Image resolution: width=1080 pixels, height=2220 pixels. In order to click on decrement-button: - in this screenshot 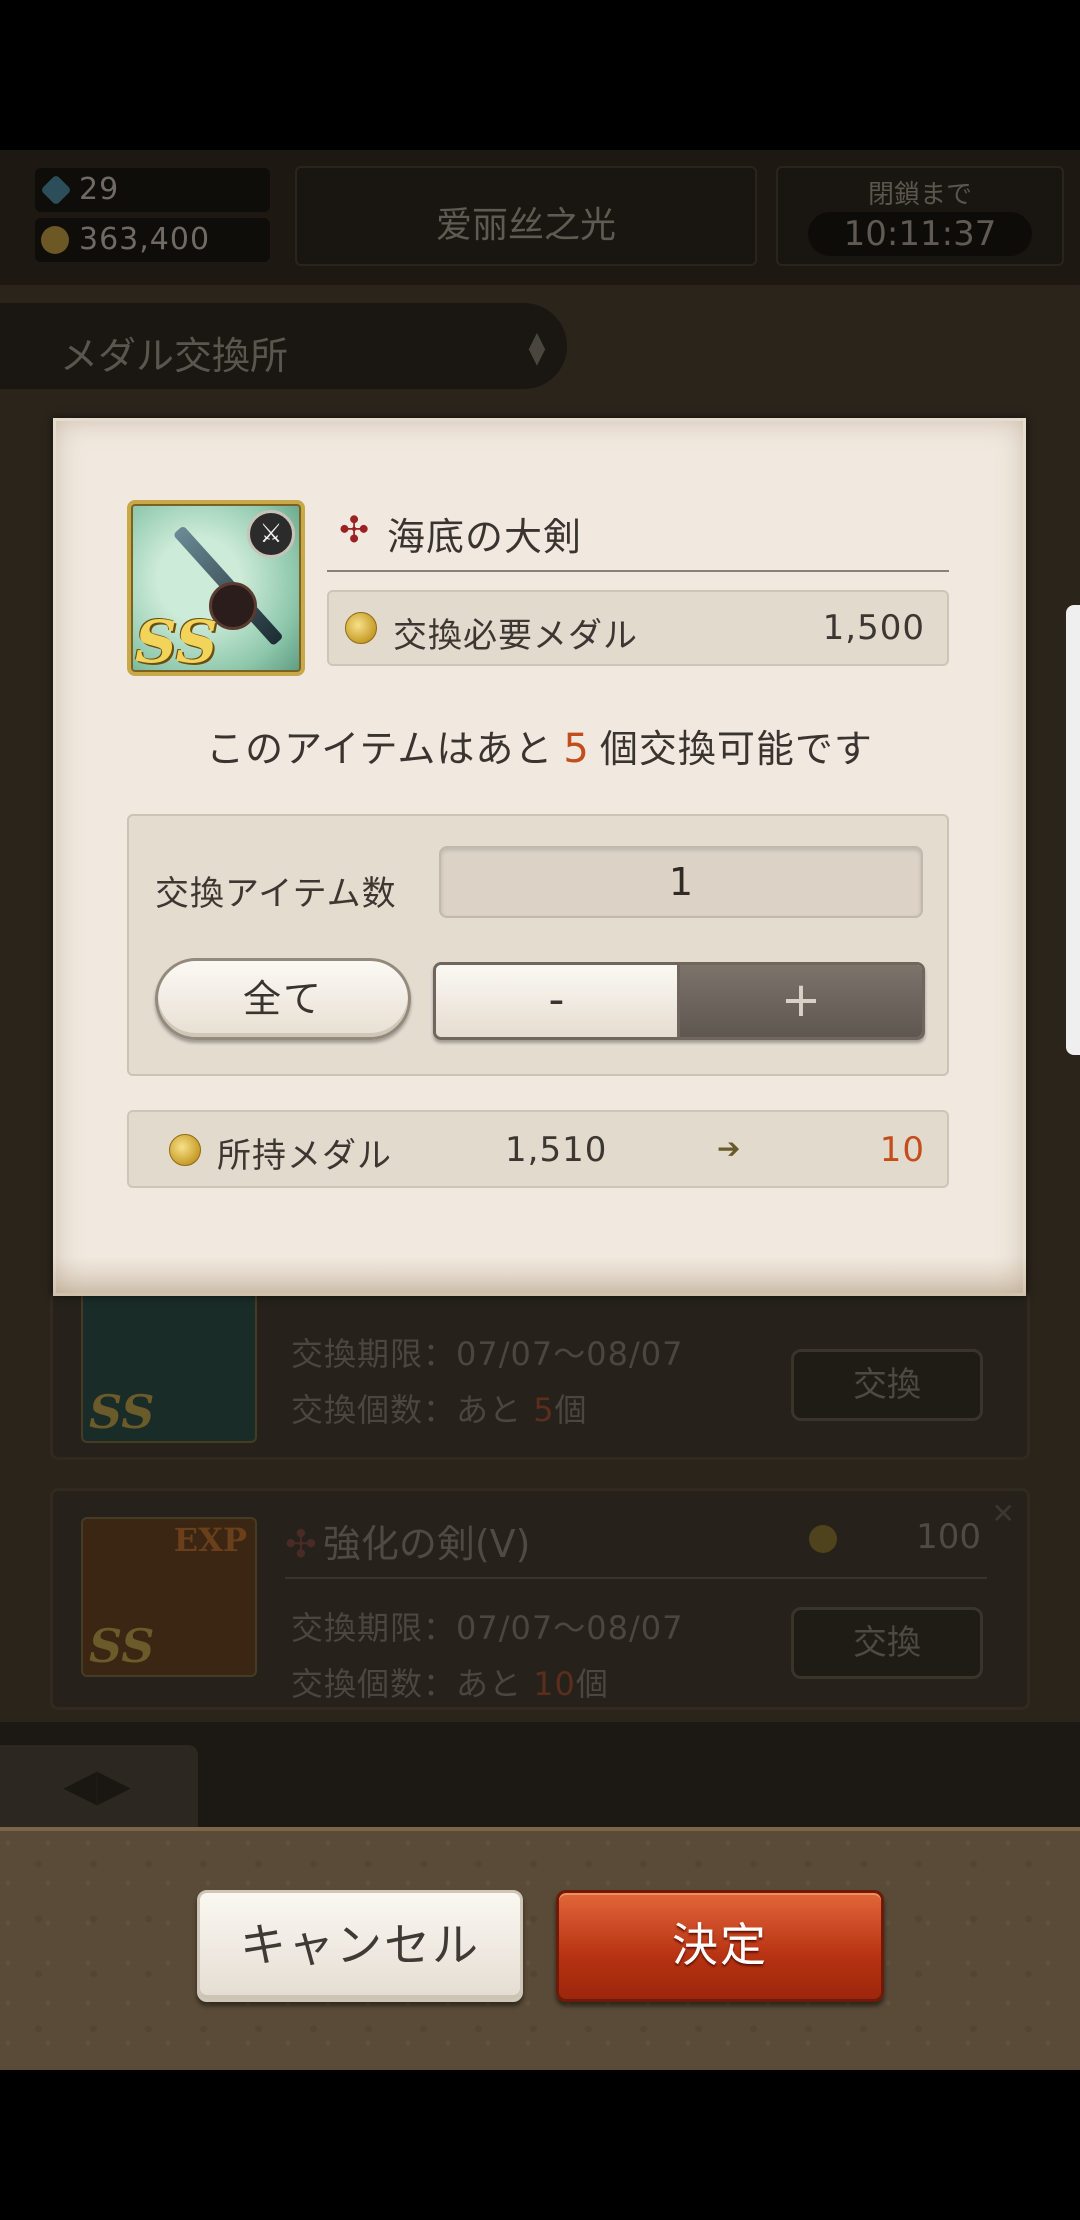, I will do `click(558, 1001)`.